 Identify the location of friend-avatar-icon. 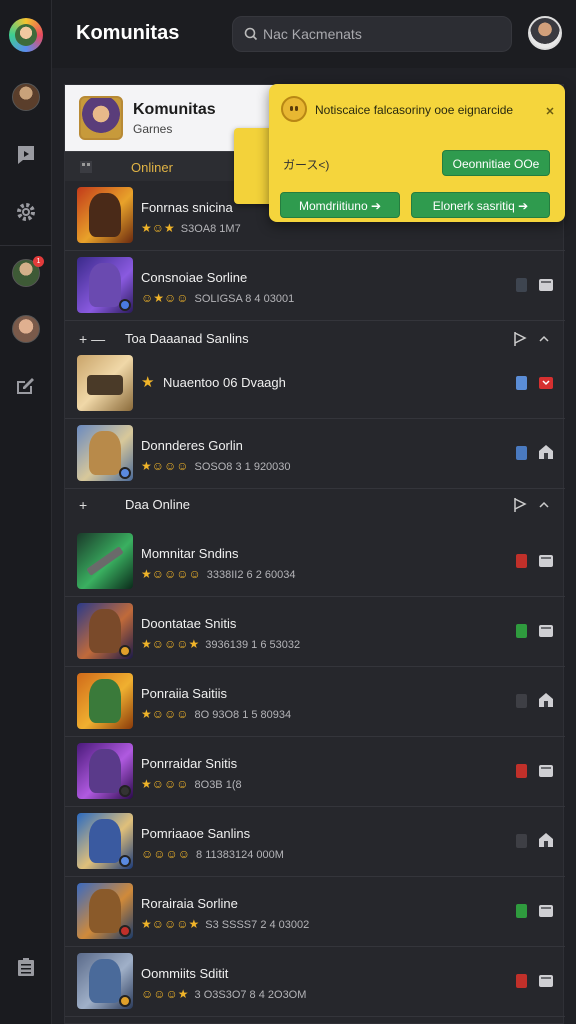
(26, 329).